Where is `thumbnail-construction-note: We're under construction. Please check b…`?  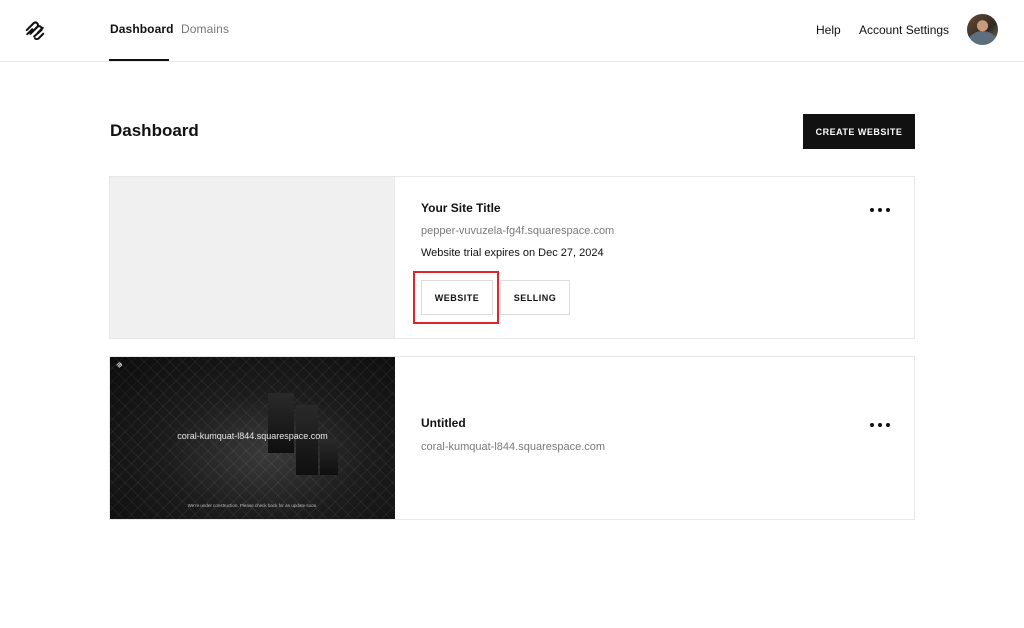 thumbnail-construction-note: We're under construction. Please check b… is located at coordinates (252, 505).